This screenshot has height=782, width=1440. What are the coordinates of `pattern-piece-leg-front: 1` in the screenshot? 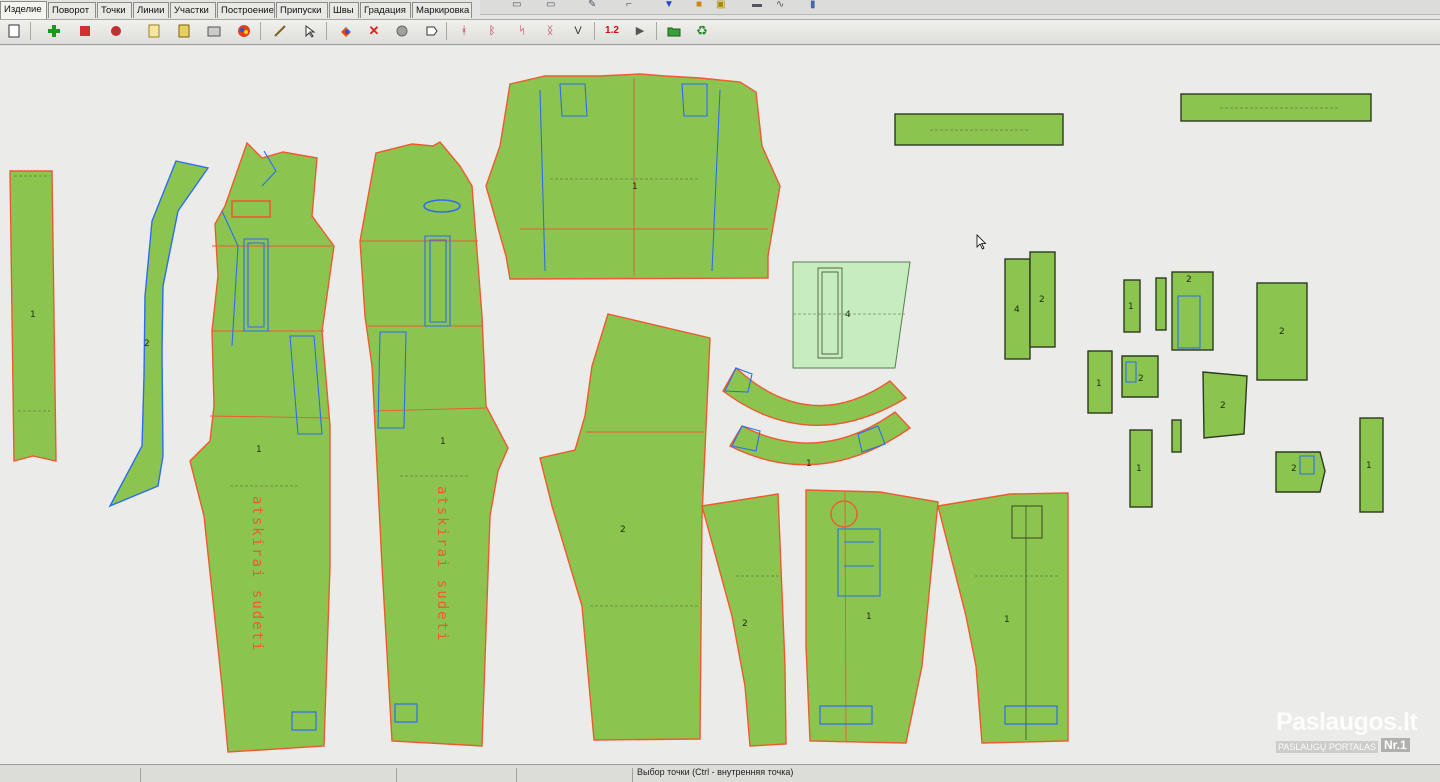 It's located at (872, 616).